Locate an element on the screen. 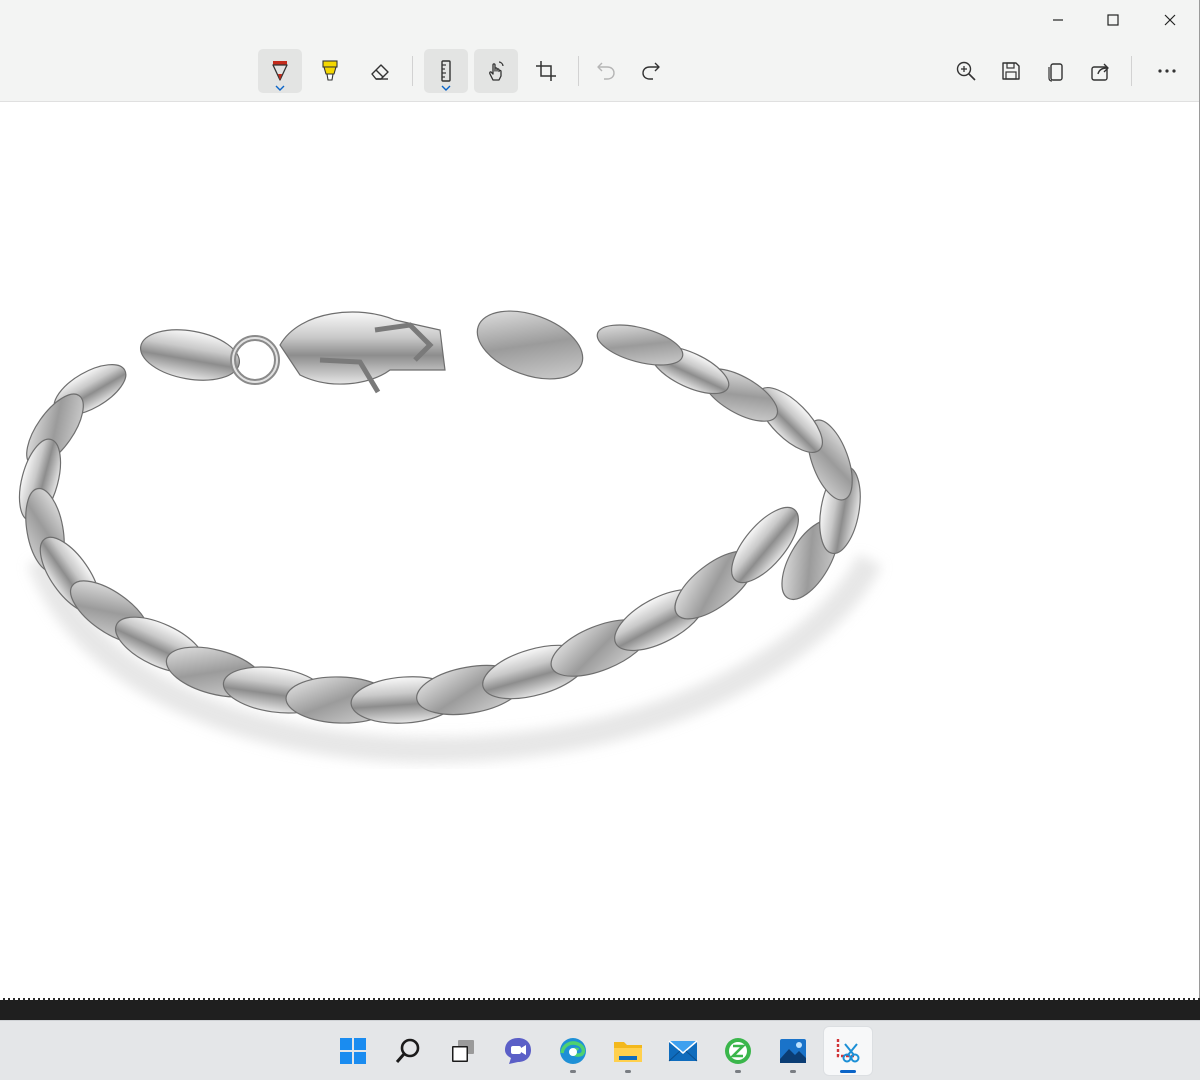  crop-tool is located at coordinates (546, 71).